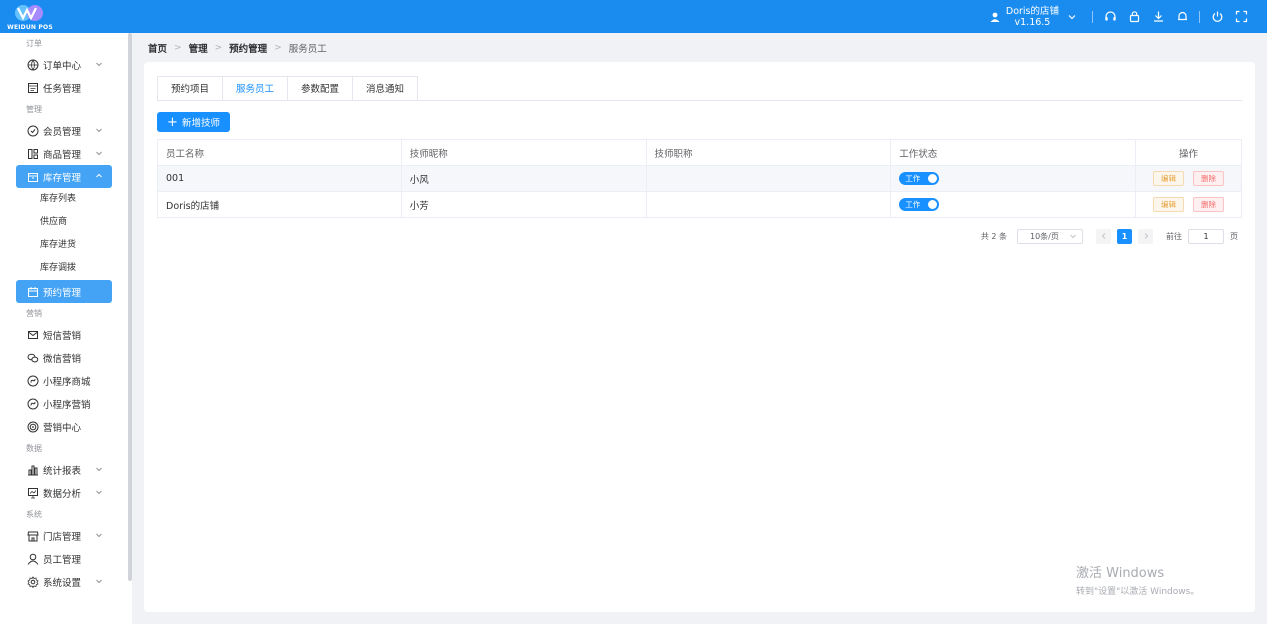 This screenshot has height=624, width=1267. I want to click on sidebar-item-tasks: 任务管理, so click(66, 87).